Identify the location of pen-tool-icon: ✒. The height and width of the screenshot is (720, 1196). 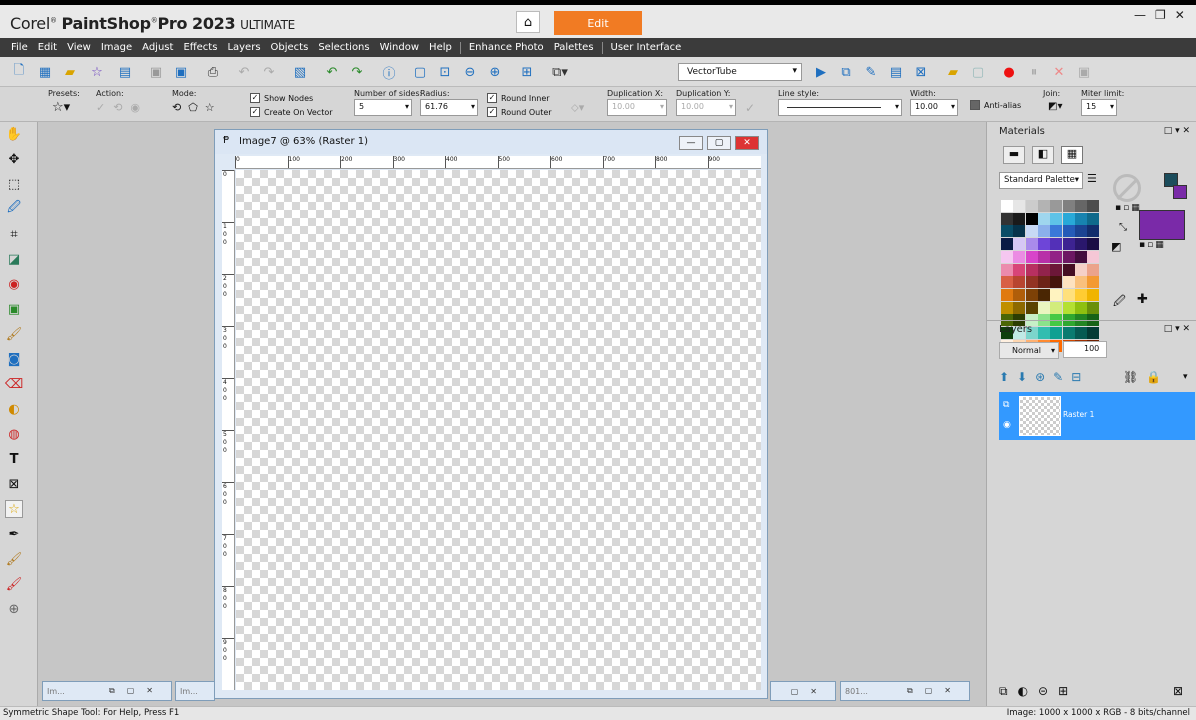
(14, 534).